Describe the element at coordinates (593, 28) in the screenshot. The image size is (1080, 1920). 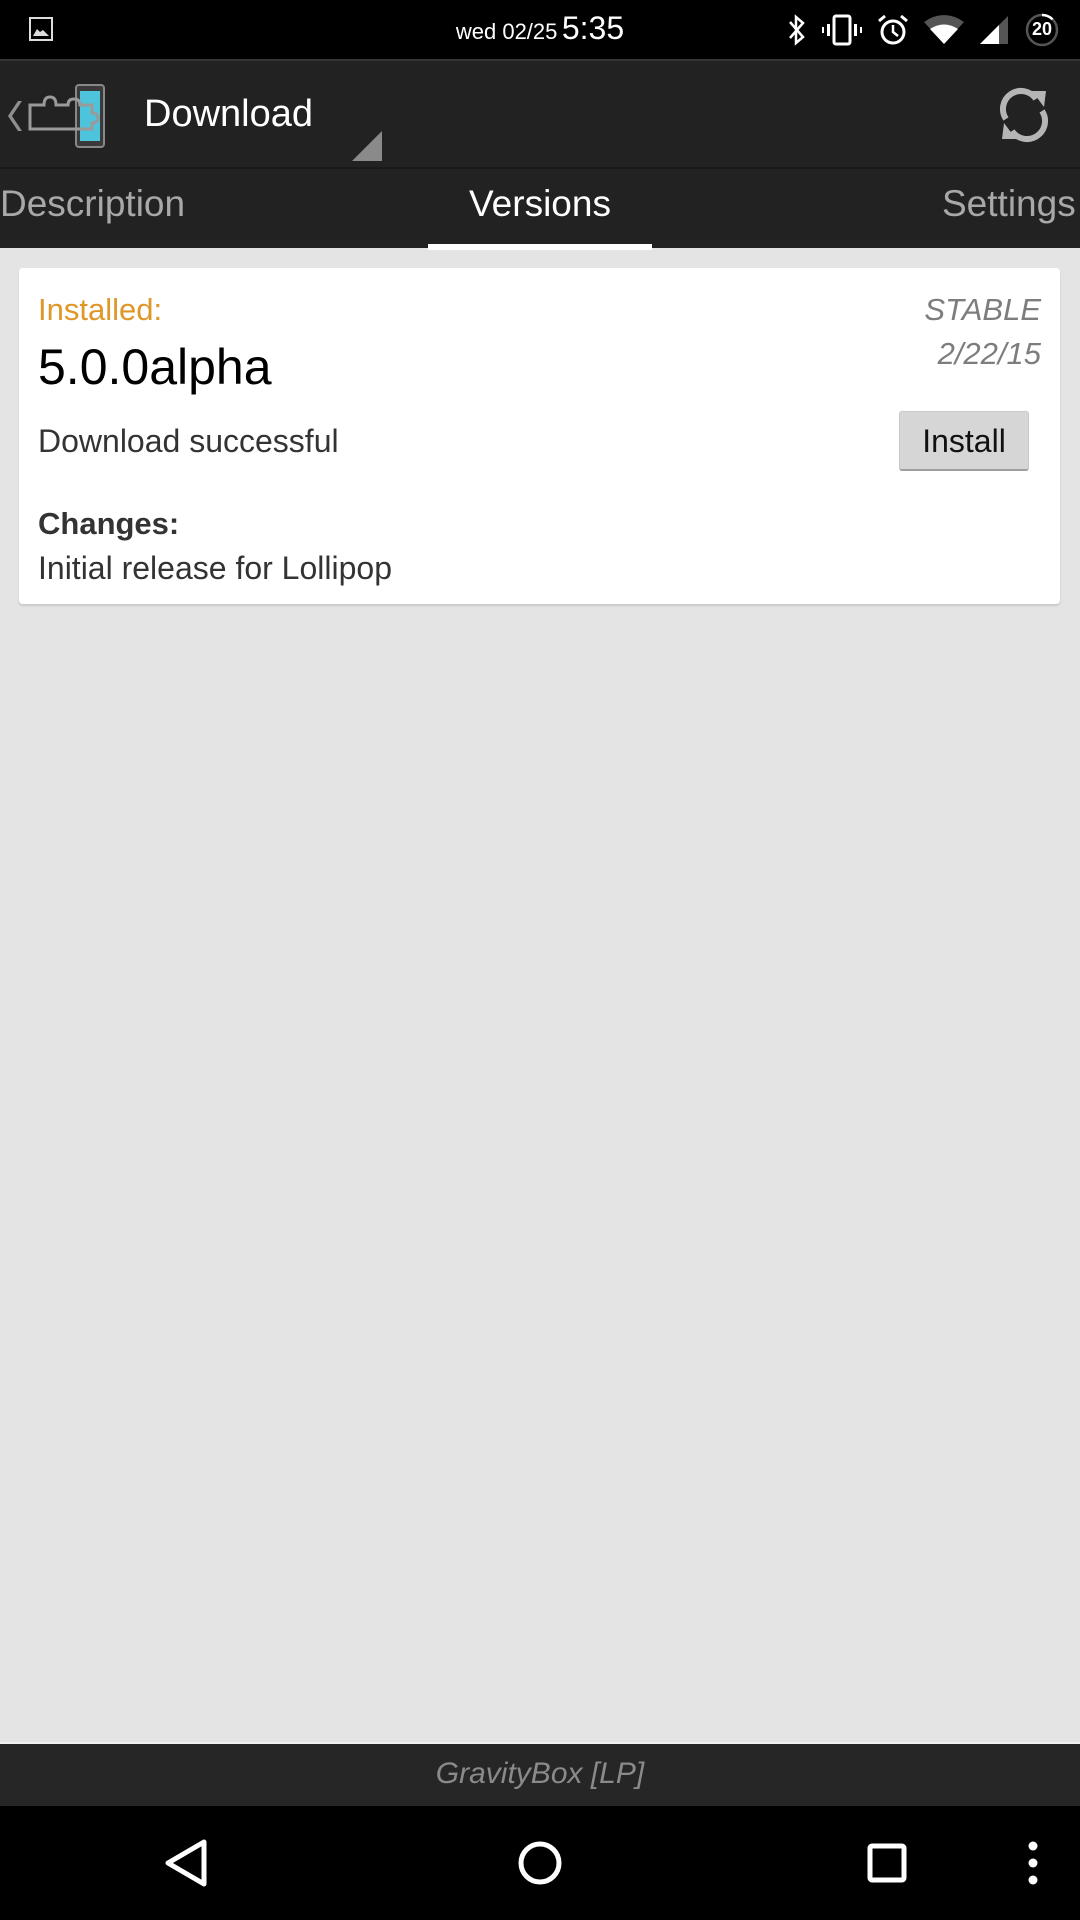
I see `status-time: 5:35` at that location.